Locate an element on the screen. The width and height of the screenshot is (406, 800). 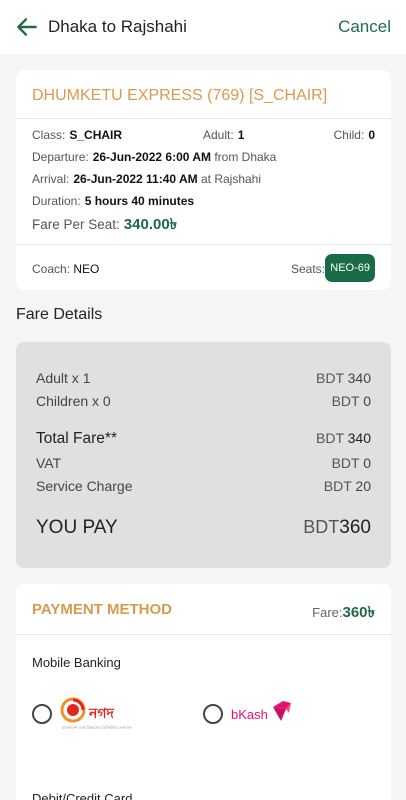
you-pay-amount: 360 is located at coordinates (355, 527).